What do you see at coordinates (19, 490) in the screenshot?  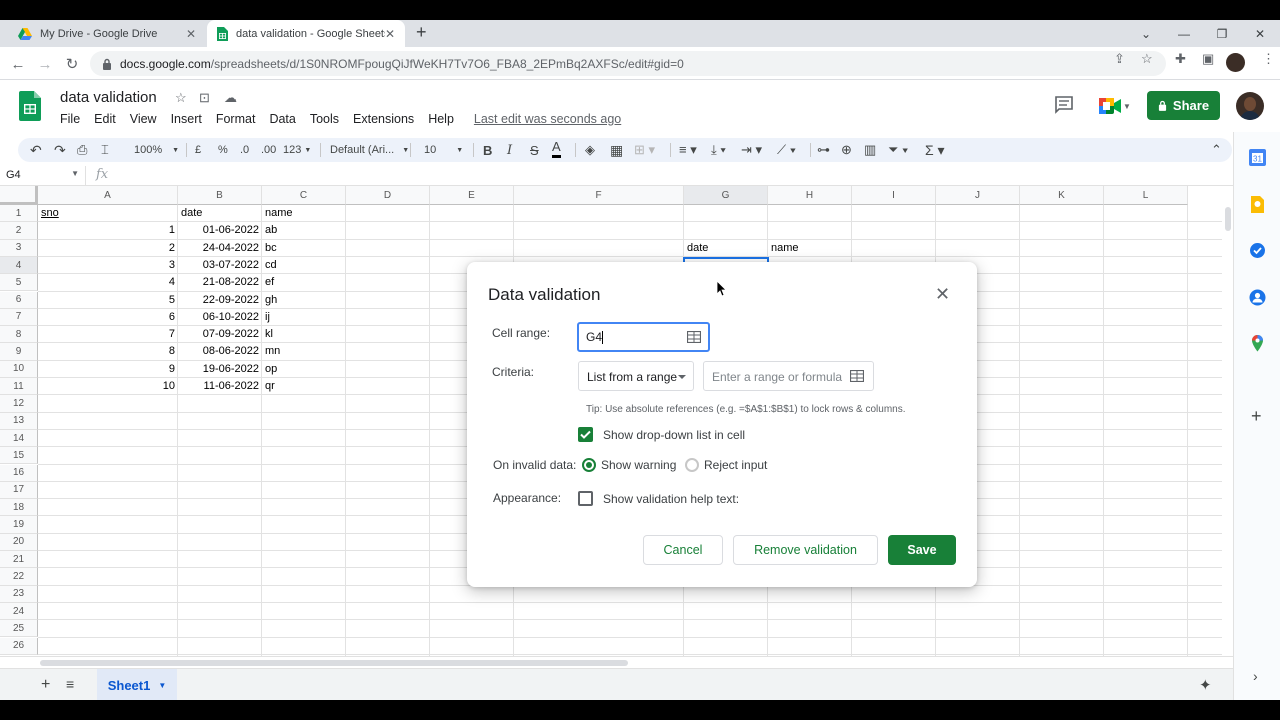 I see `row-header-17: 17` at bounding box center [19, 490].